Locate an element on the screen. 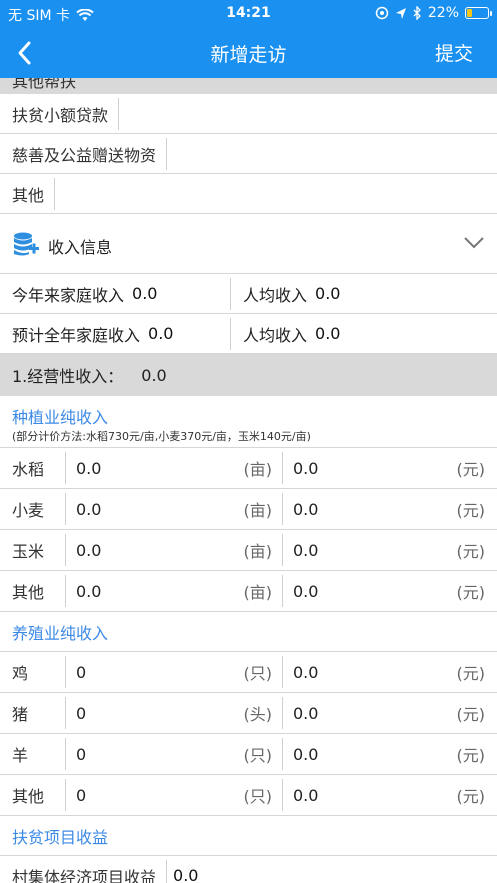  battery-percent: 22% is located at coordinates (443, 13).